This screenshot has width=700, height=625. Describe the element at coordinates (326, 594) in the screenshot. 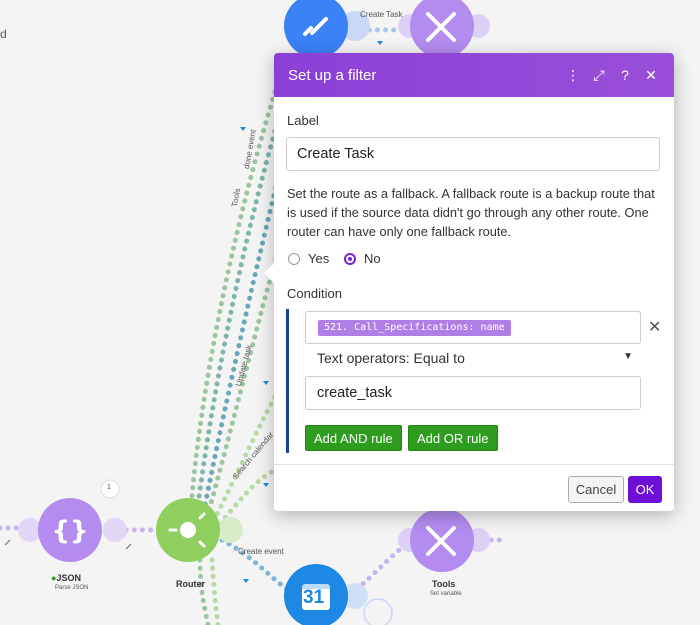

I see `google-calendar-module` at that location.